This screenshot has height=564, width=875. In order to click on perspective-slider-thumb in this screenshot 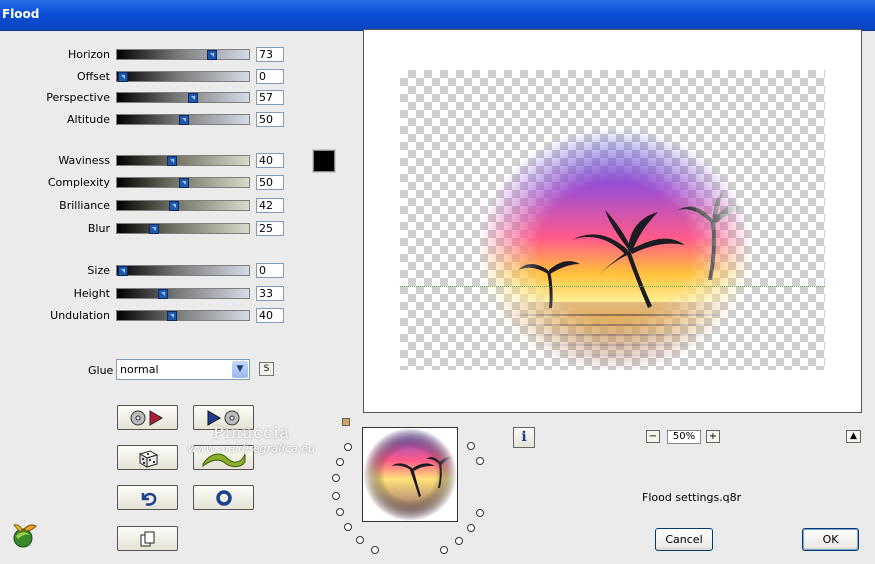, I will do `click(192, 98)`.